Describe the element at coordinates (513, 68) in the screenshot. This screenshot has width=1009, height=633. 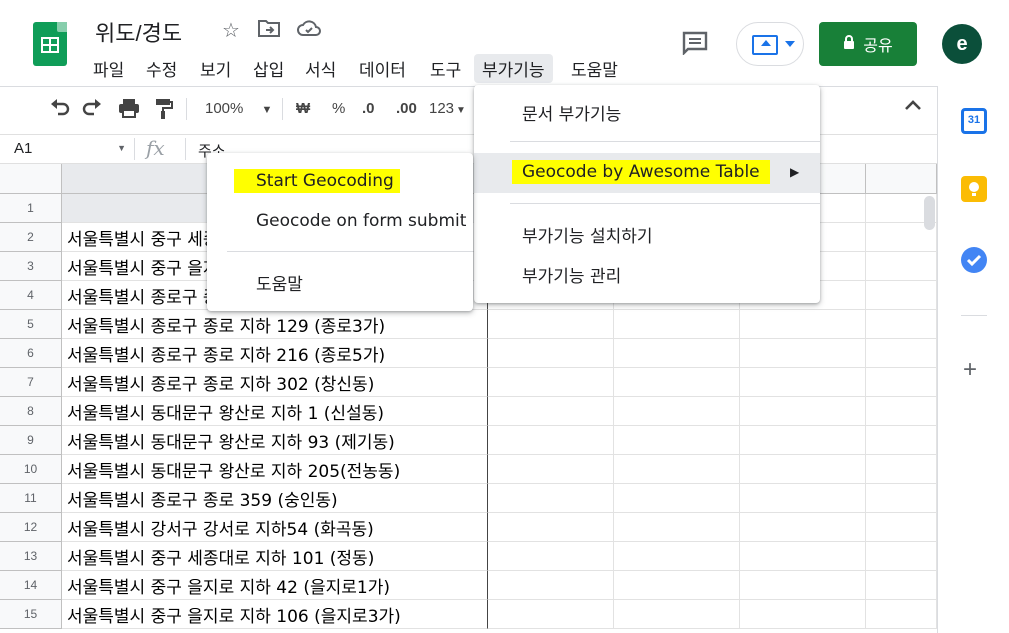
I see `menu-addons: 부가기능` at that location.